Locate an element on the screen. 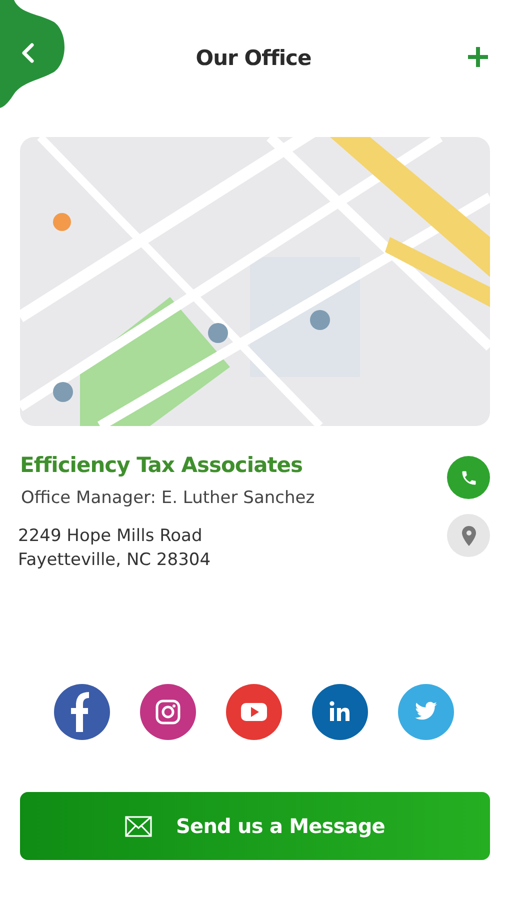  phone-icon is located at coordinates (469, 477).